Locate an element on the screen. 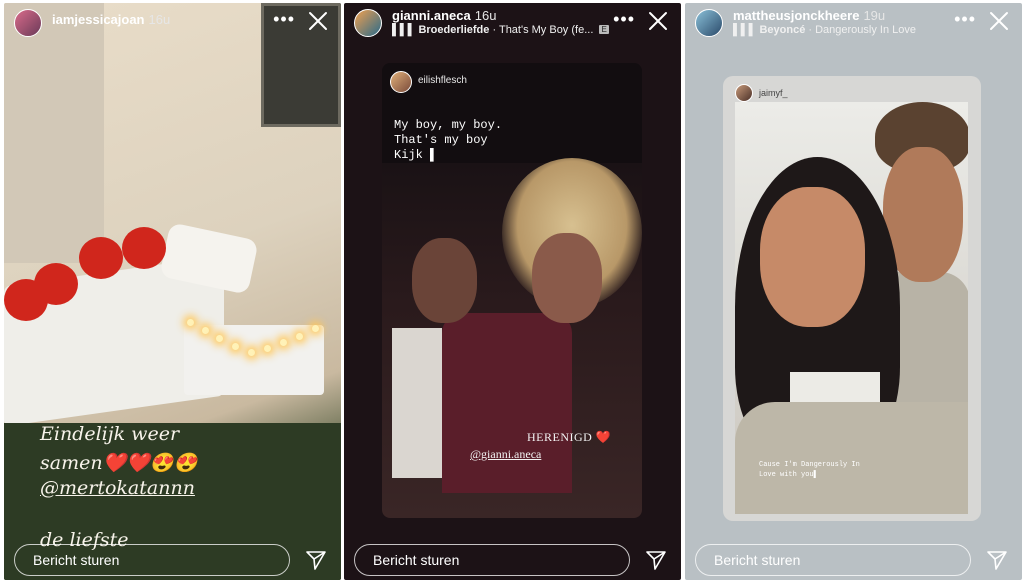 The height and width of the screenshot is (583, 1024). explicit-badge: E is located at coordinates (604, 29).